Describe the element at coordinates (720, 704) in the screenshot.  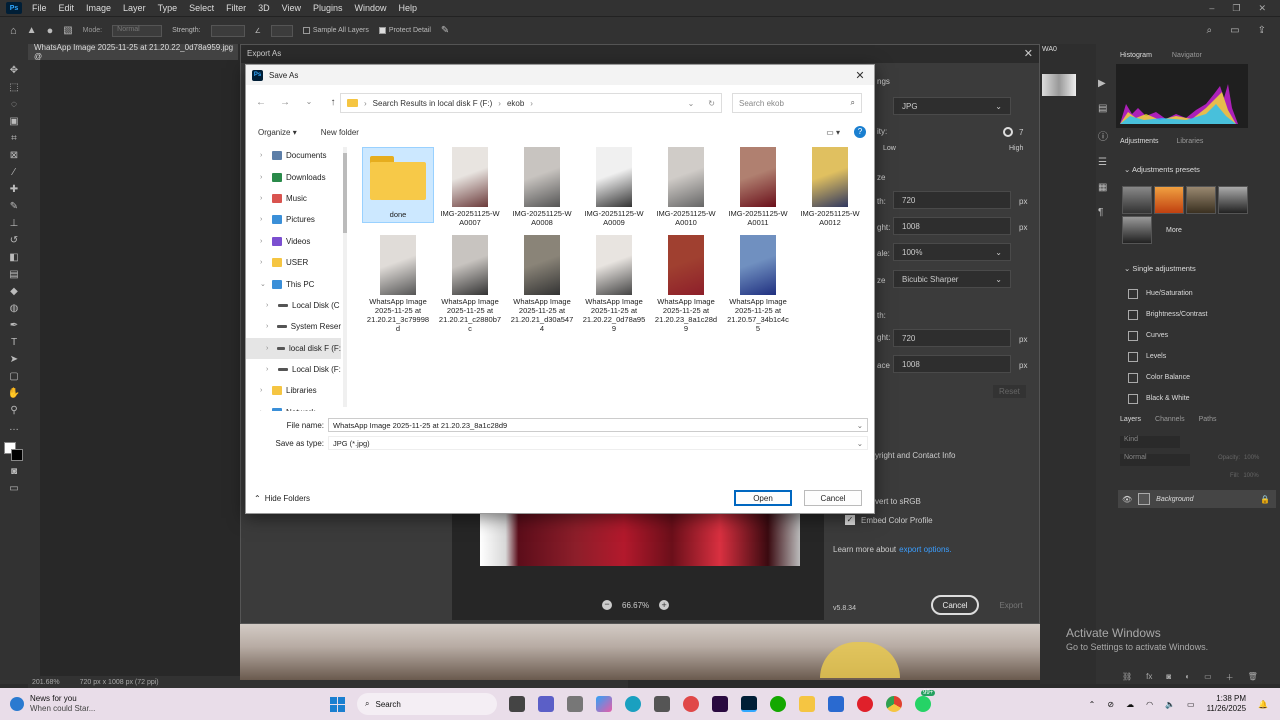
I see `premiere-icon` at that location.